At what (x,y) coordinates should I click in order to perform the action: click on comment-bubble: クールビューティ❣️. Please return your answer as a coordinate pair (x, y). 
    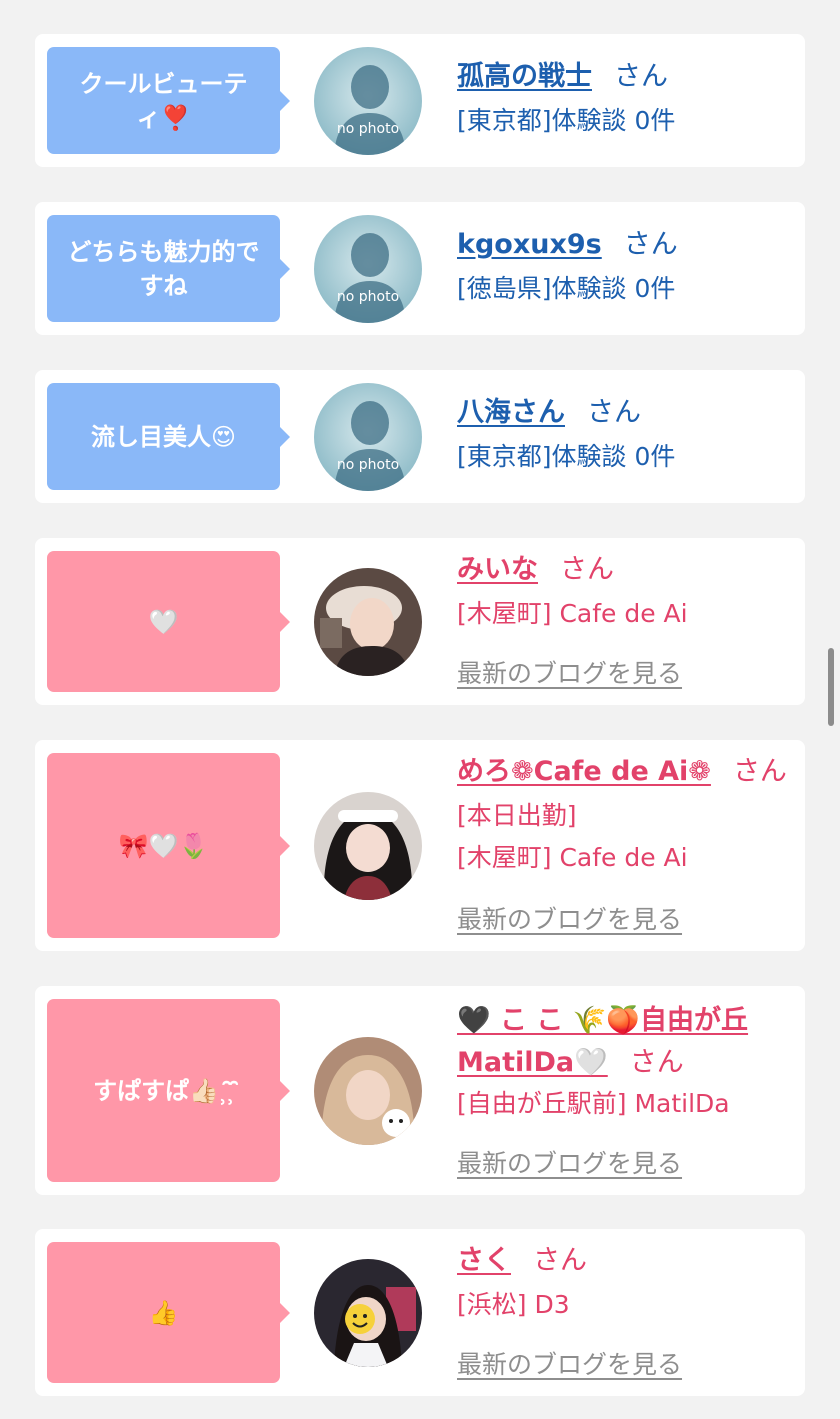
    Looking at the image, I should click on (168, 100).